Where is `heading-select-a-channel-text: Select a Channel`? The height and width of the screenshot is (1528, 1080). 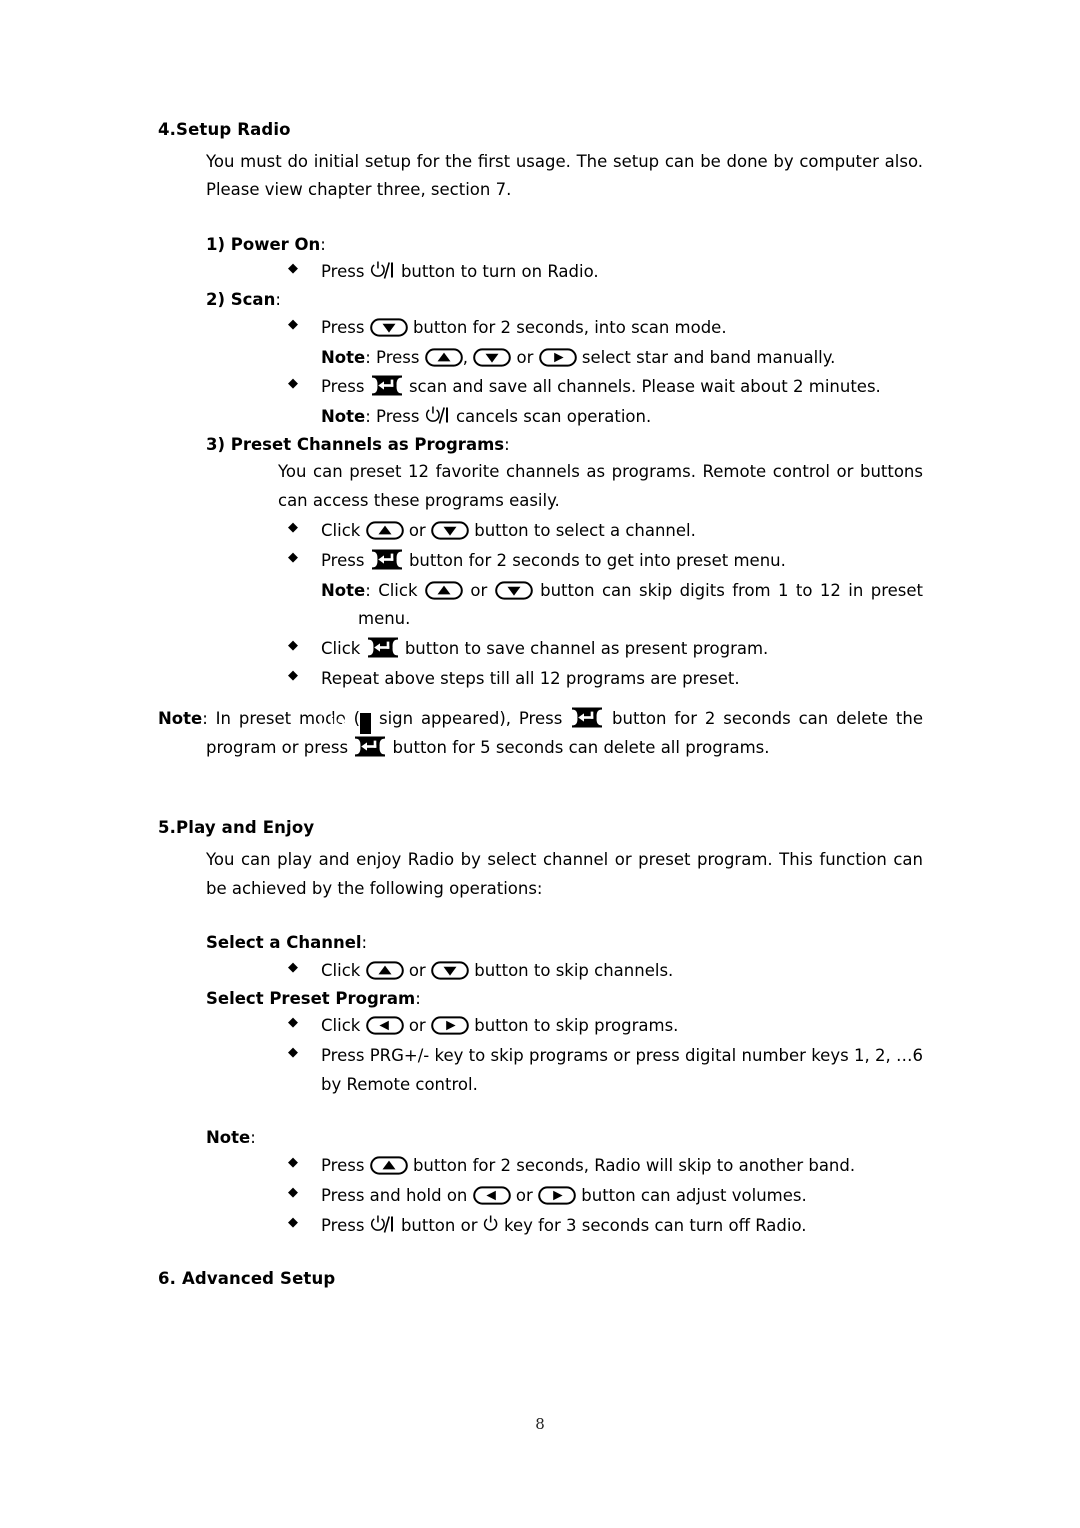
heading-select-a-channel-text: Select a Channel is located at coordinates (284, 943).